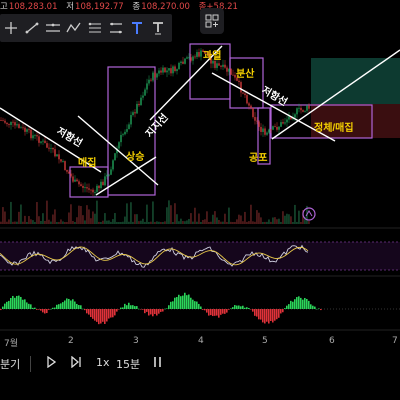 This screenshot has width=400, height=400. I want to click on period-selector: 분기, so click(10, 364).